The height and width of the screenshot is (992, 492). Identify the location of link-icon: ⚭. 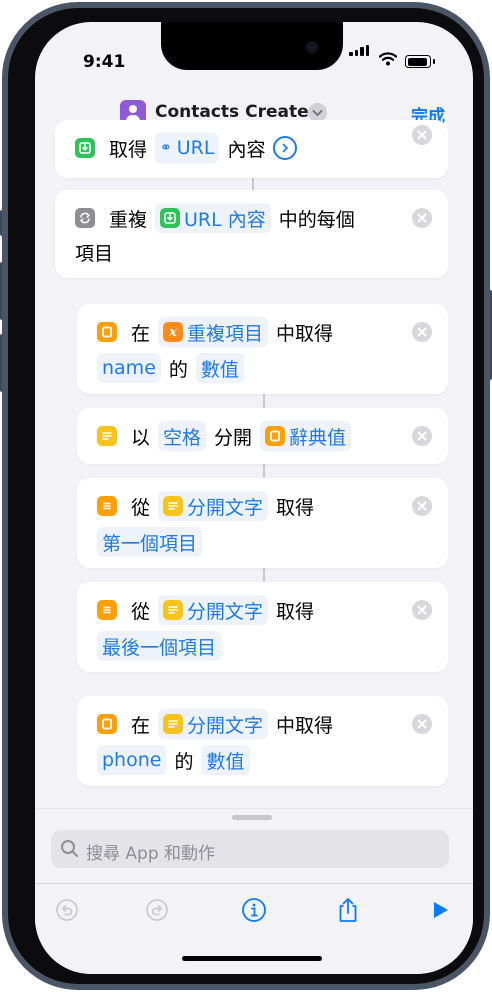
(166, 148).